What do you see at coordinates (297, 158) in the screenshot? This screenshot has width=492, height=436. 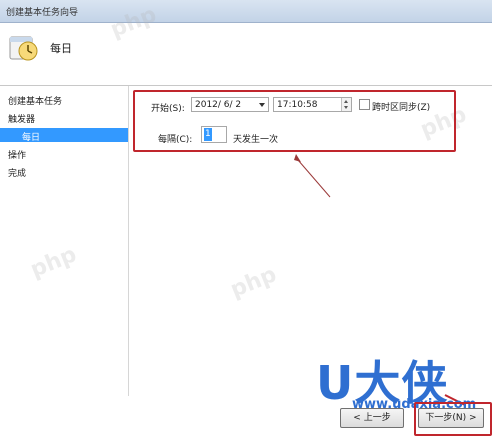 I see `arrow-head` at bounding box center [297, 158].